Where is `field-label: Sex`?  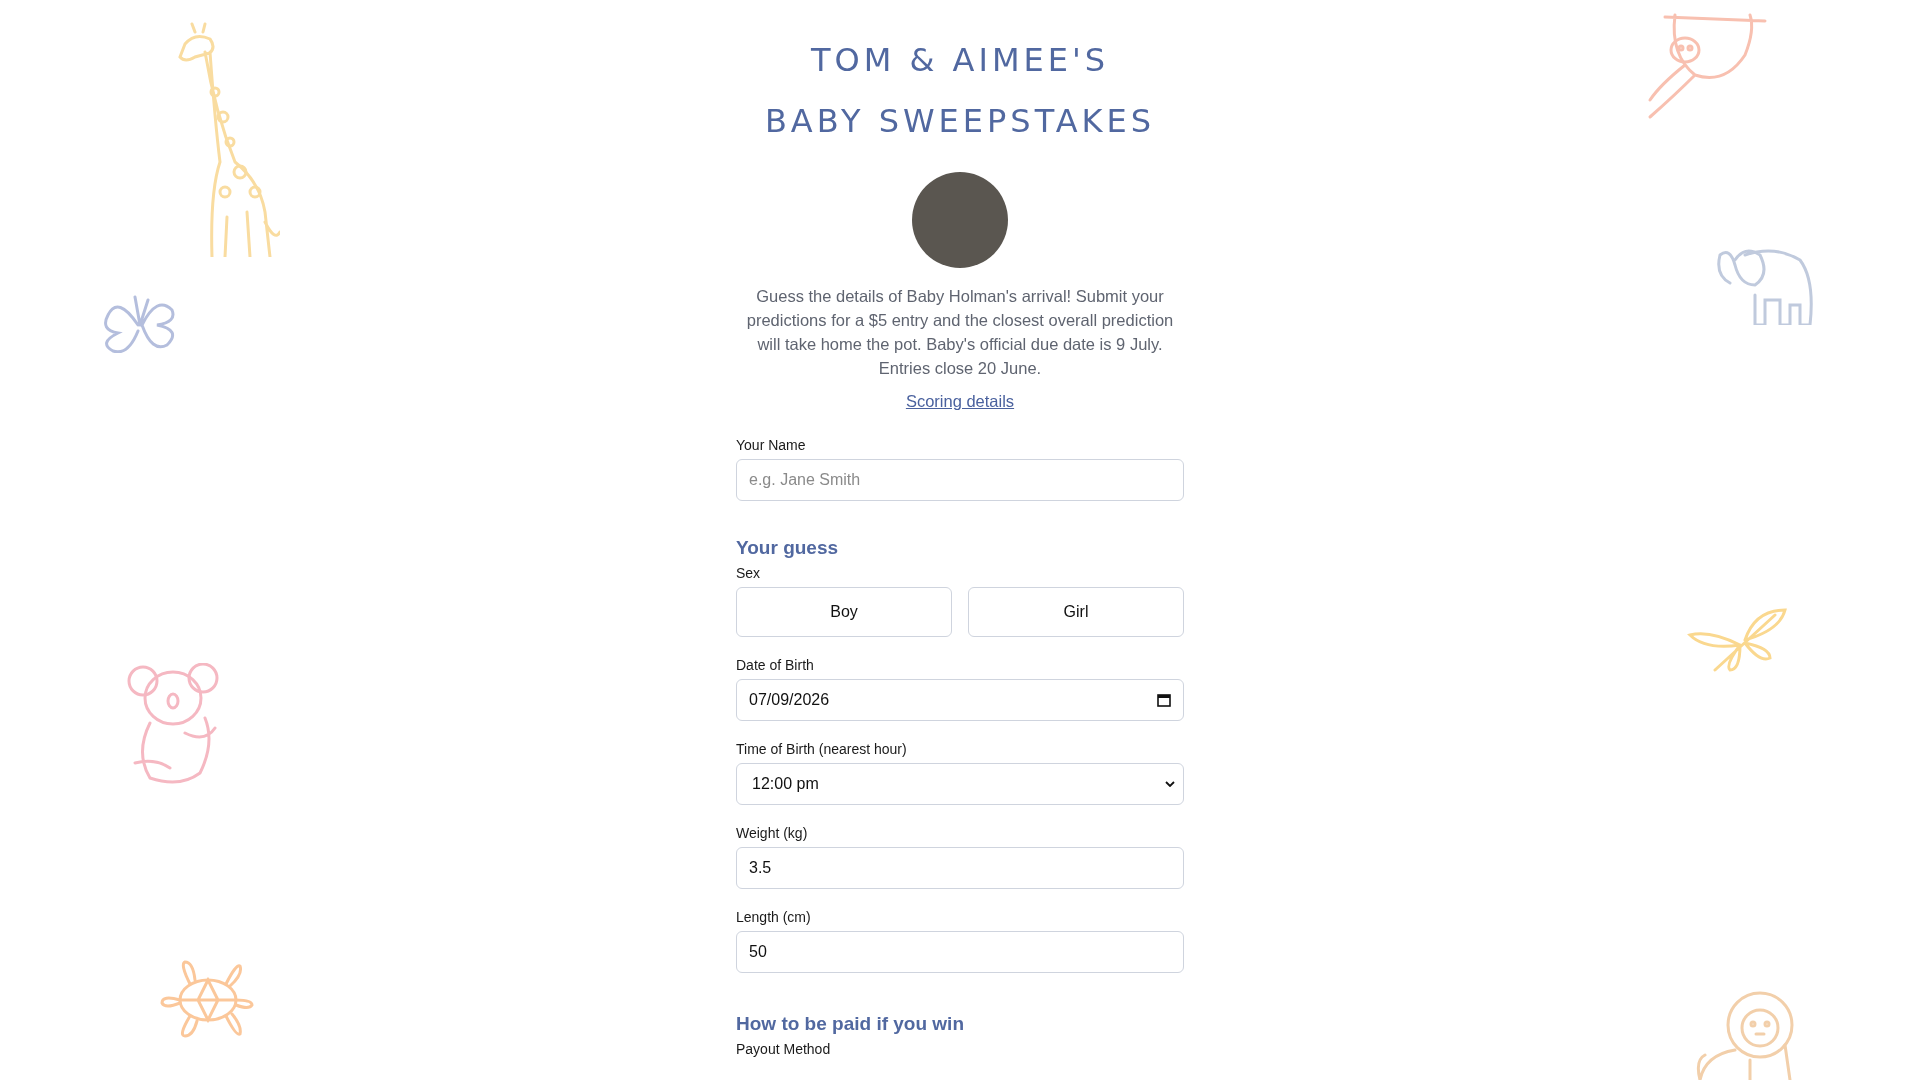
field-label: Sex is located at coordinates (749, 573).